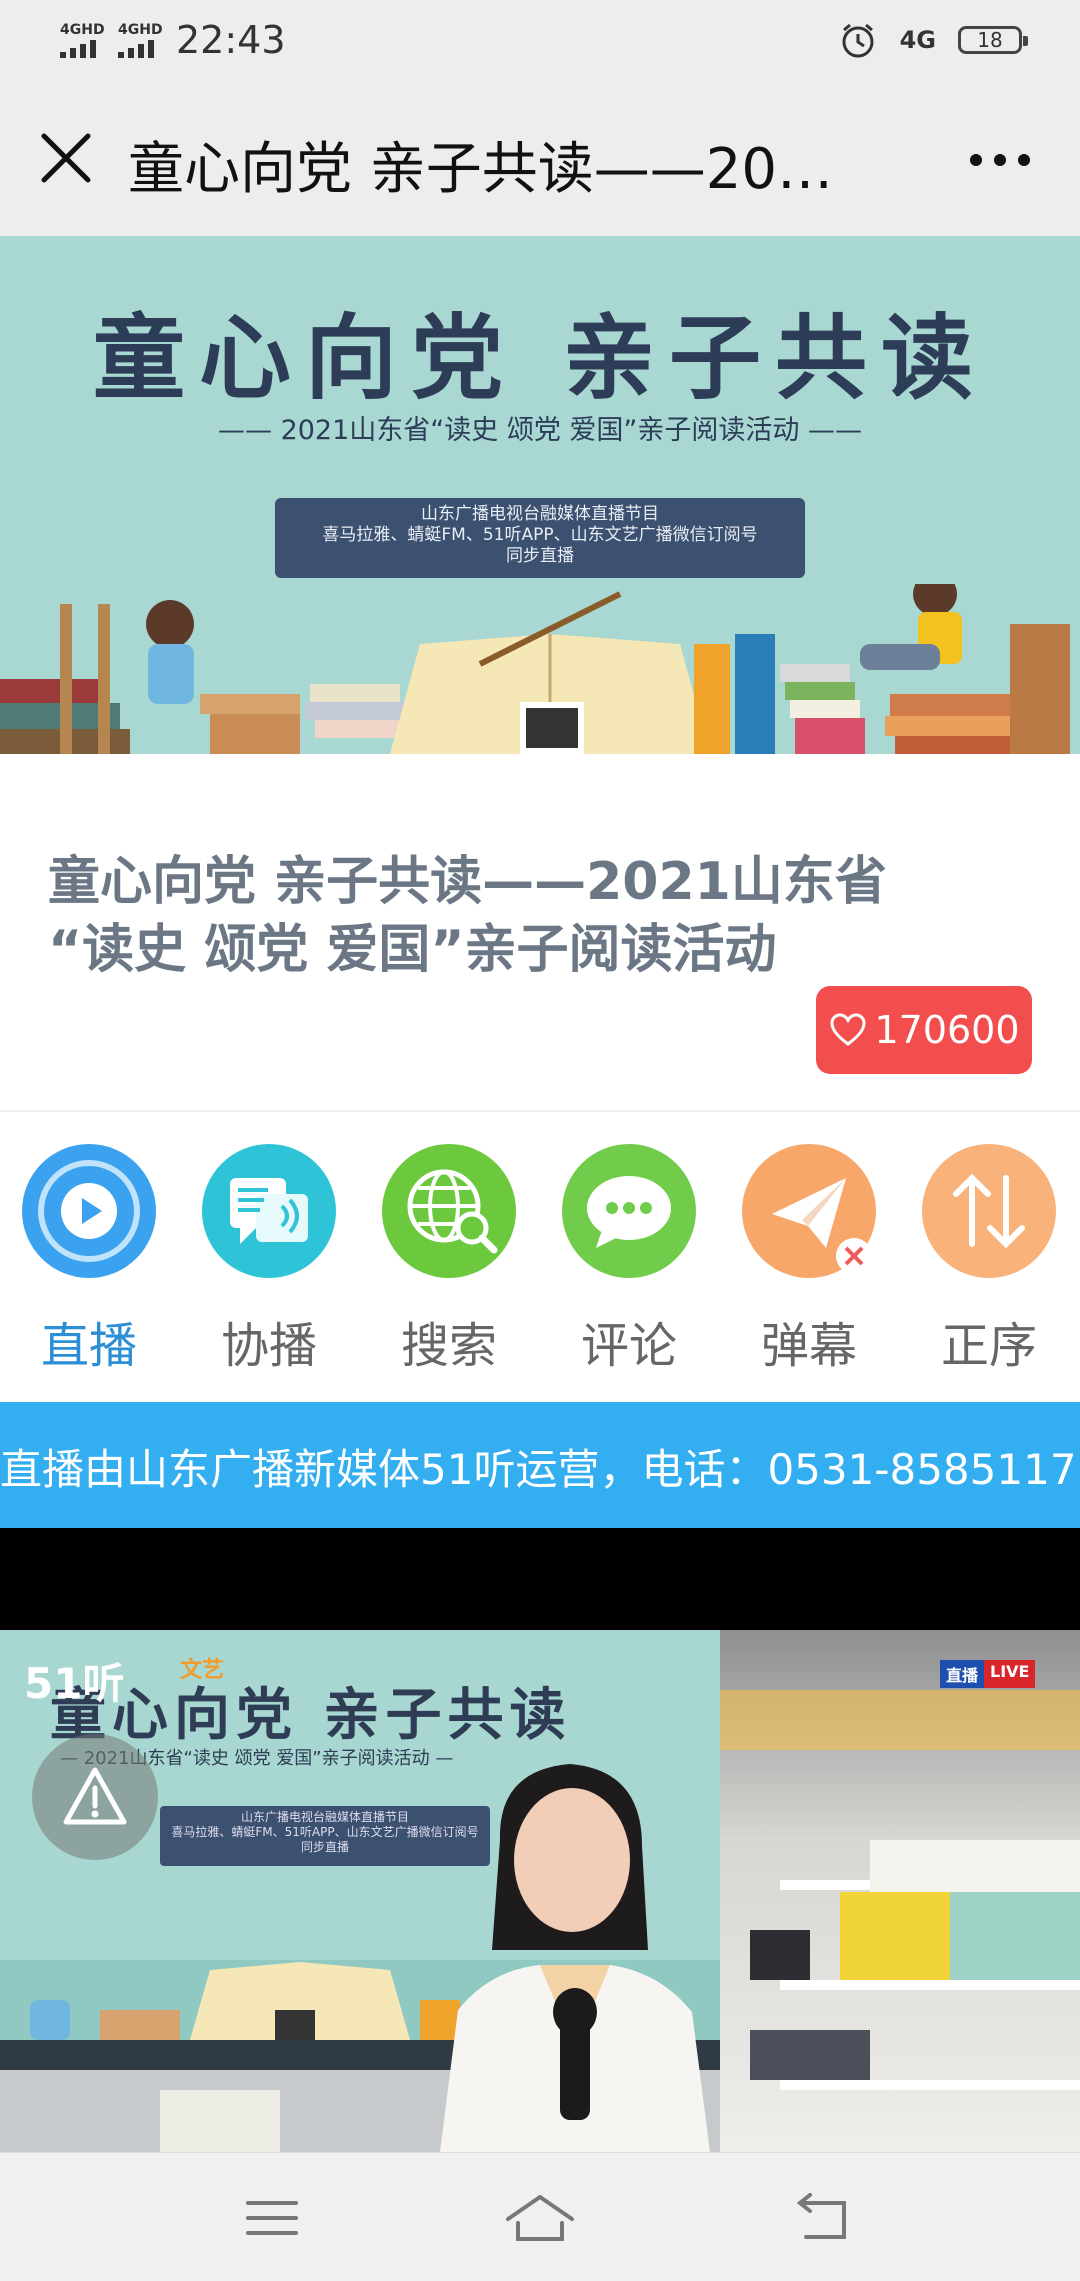 This screenshot has width=1080, height=2281. Describe the element at coordinates (88, 1346) in the screenshot. I see `tab-live-label: 直播` at that location.